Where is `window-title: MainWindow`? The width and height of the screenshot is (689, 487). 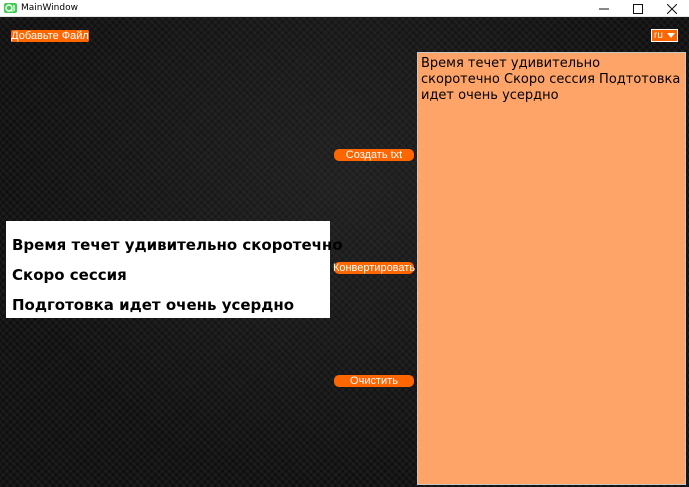
window-title: MainWindow is located at coordinates (49, 8).